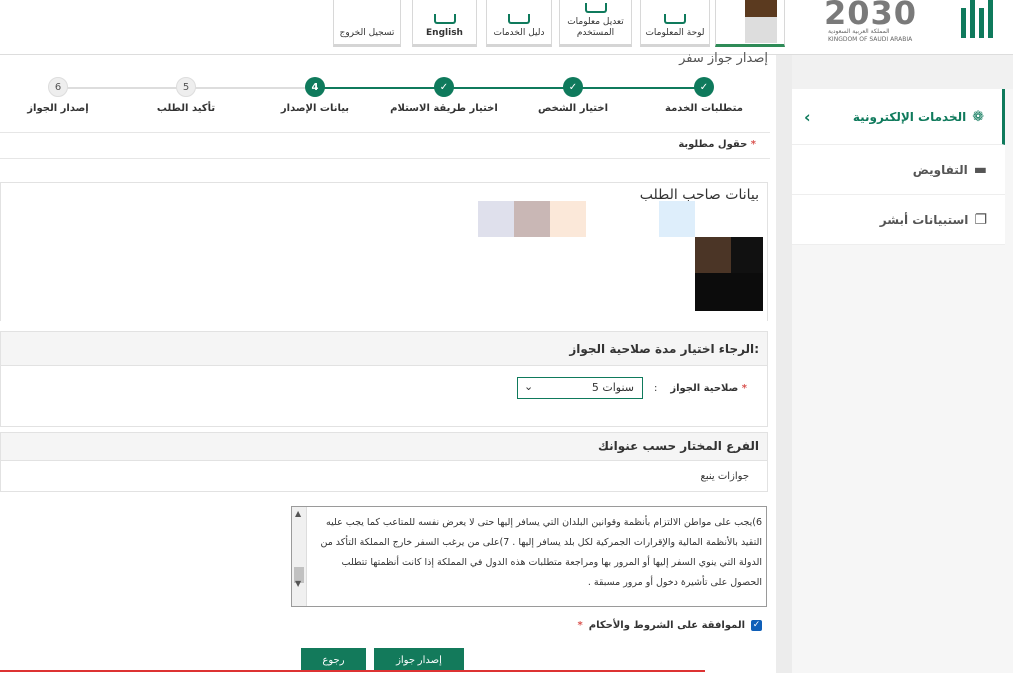 The width and height of the screenshot is (1013, 673). I want to click on validity-colon: :, so click(656, 388).